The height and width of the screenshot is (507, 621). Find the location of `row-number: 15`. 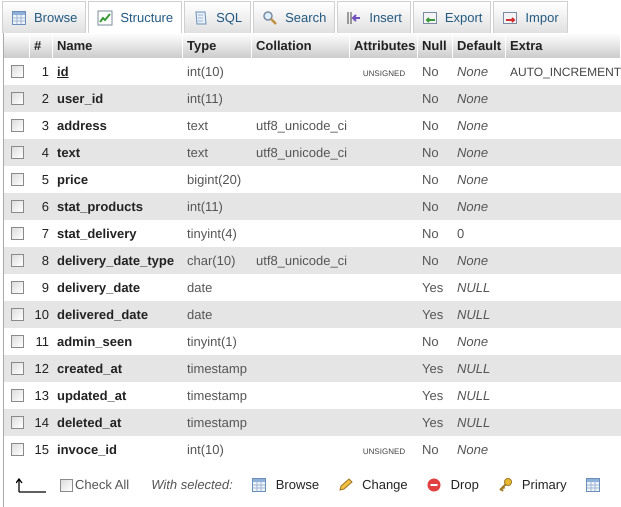

row-number: 15 is located at coordinates (42, 449).